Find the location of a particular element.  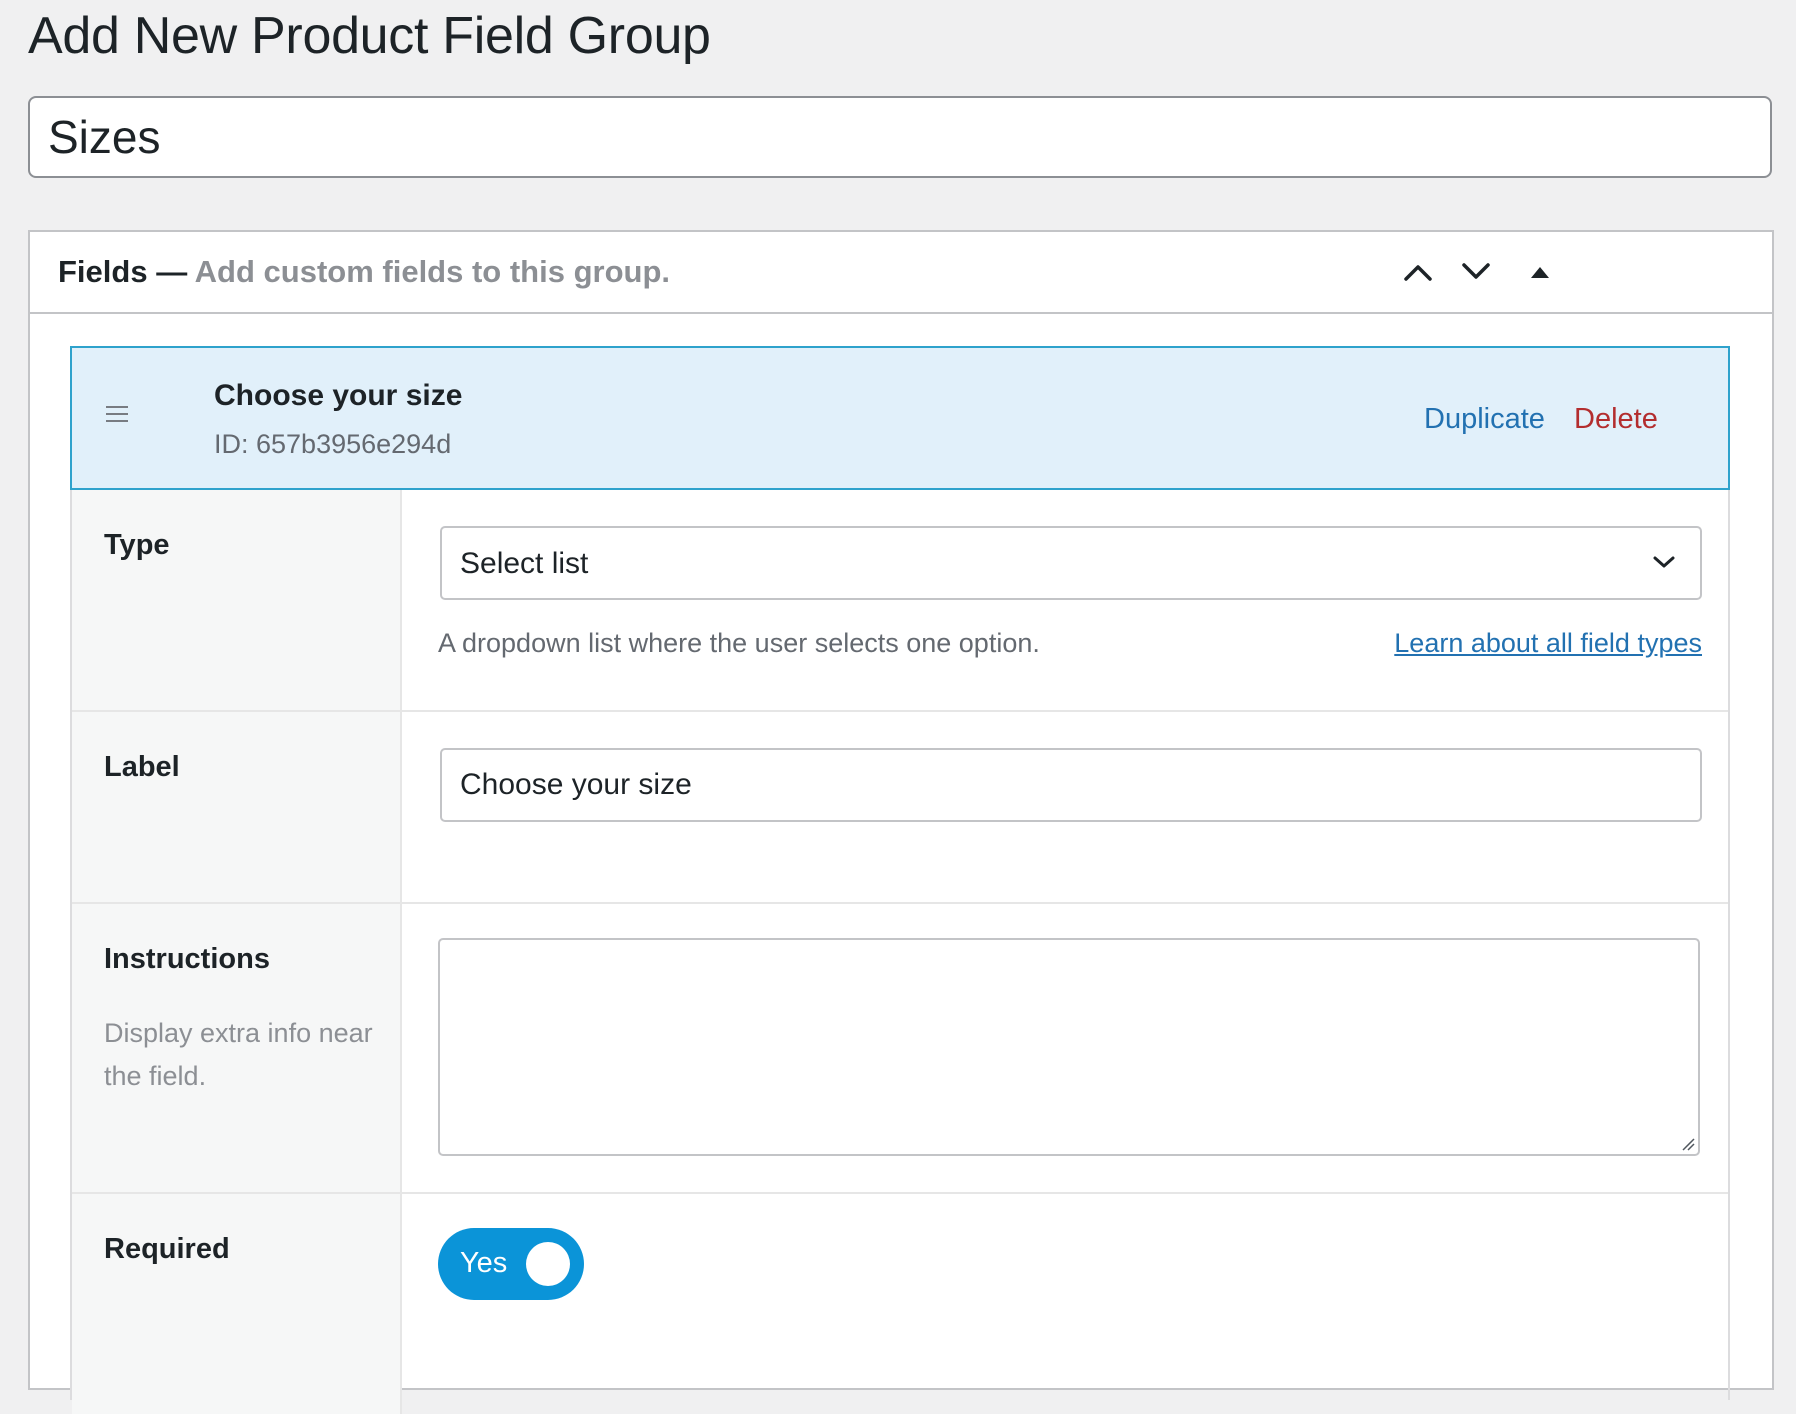

field-id: ID: 657b3956e294d is located at coordinates (333, 444).